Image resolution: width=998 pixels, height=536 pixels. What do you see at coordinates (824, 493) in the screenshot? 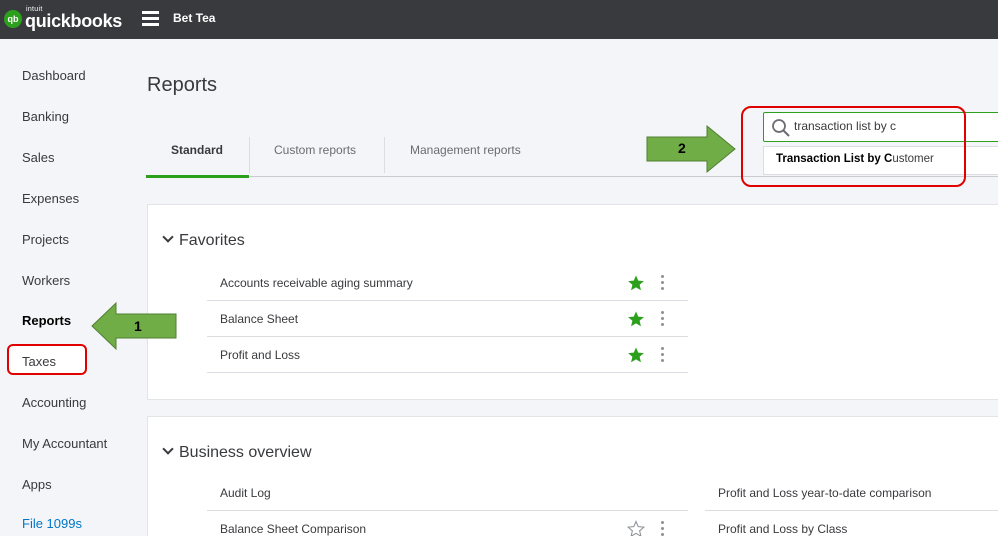
I see `report-link: Profit and Loss year-to-date comparison` at bounding box center [824, 493].